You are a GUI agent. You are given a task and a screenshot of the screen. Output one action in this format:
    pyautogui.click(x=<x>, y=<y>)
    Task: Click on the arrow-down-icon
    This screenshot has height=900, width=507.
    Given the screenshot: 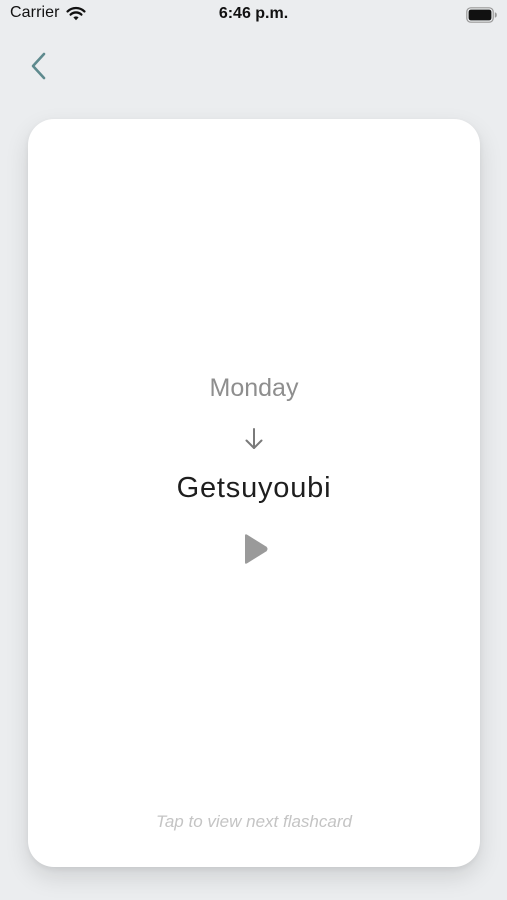 What is the action you would take?
    pyautogui.click(x=254, y=441)
    